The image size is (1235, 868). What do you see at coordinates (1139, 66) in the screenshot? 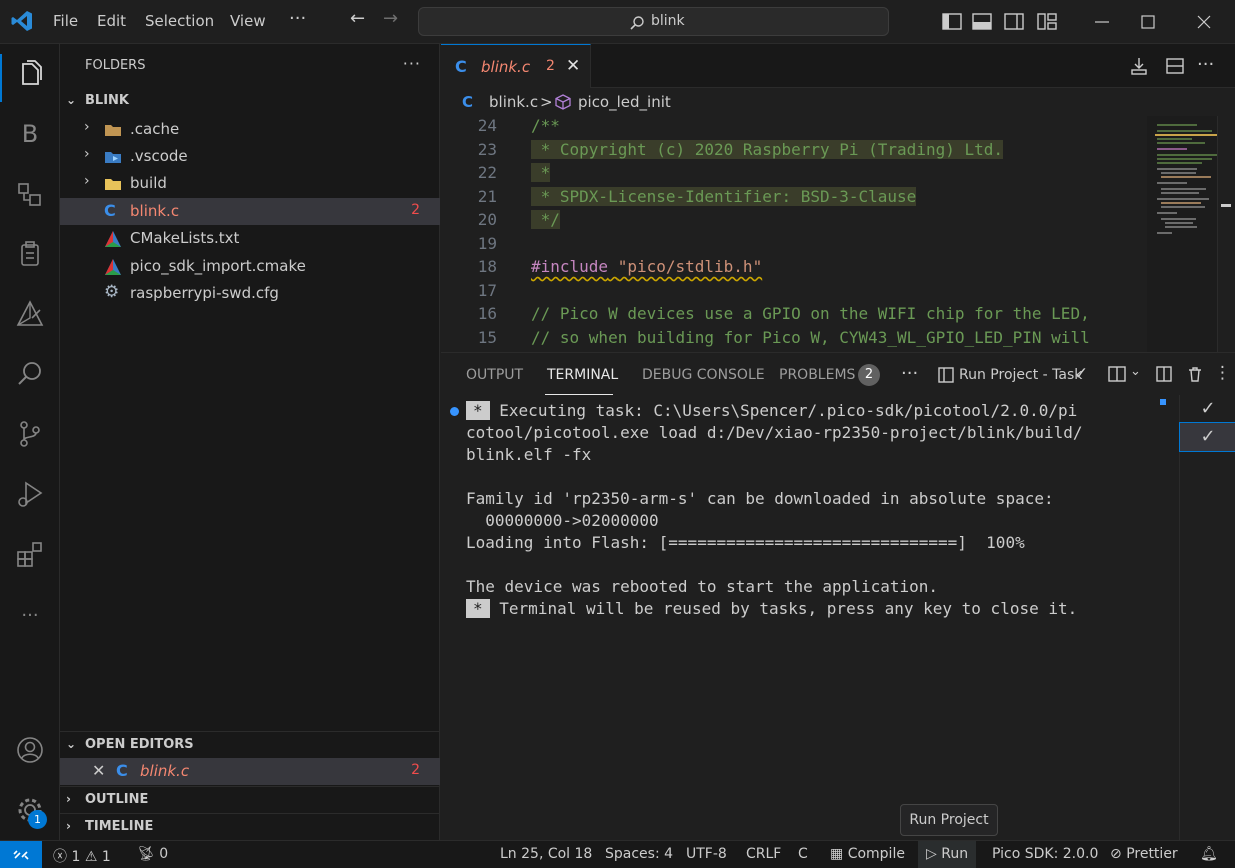
I see `flash-pico-icon` at bounding box center [1139, 66].